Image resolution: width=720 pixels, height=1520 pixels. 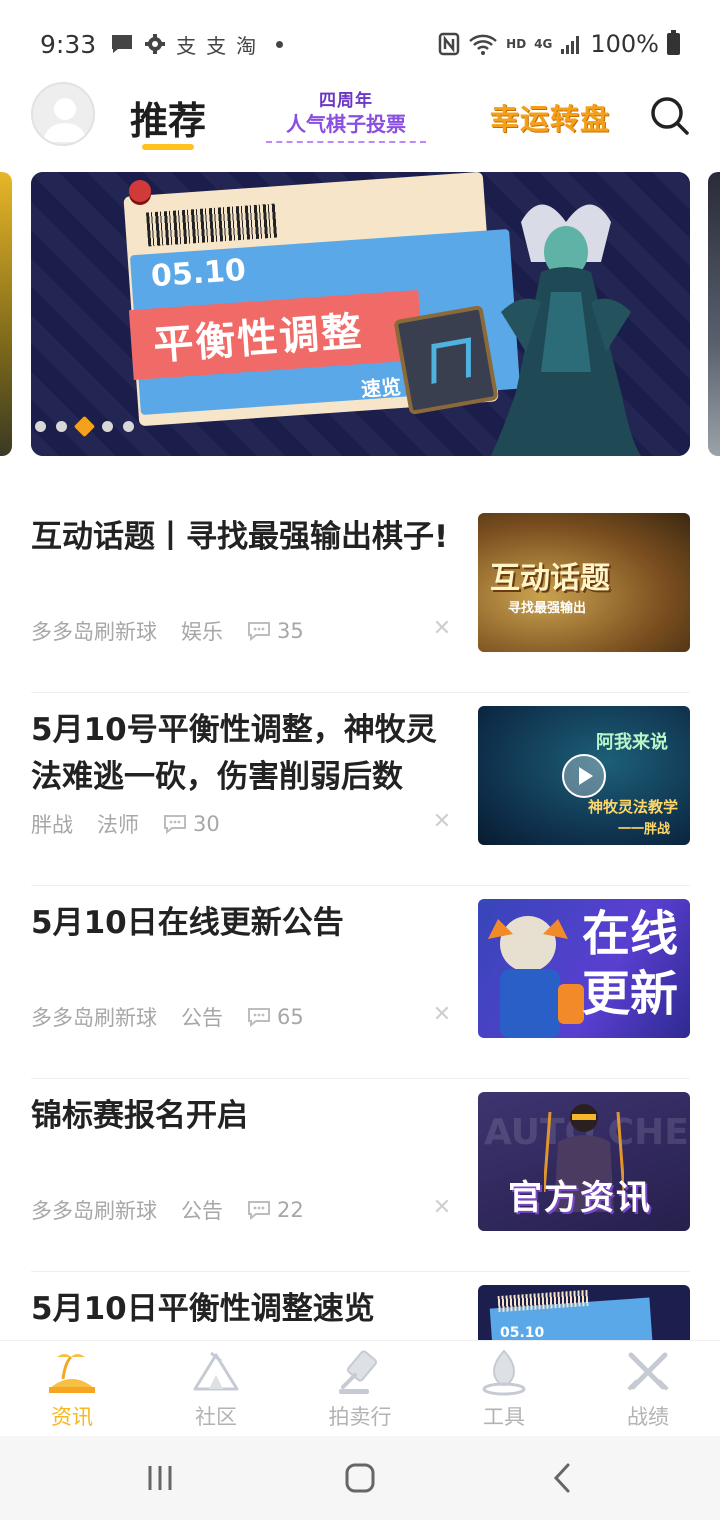 What do you see at coordinates (543, 44) in the screenshot?
I see `network-label: 4G` at bounding box center [543, 44].